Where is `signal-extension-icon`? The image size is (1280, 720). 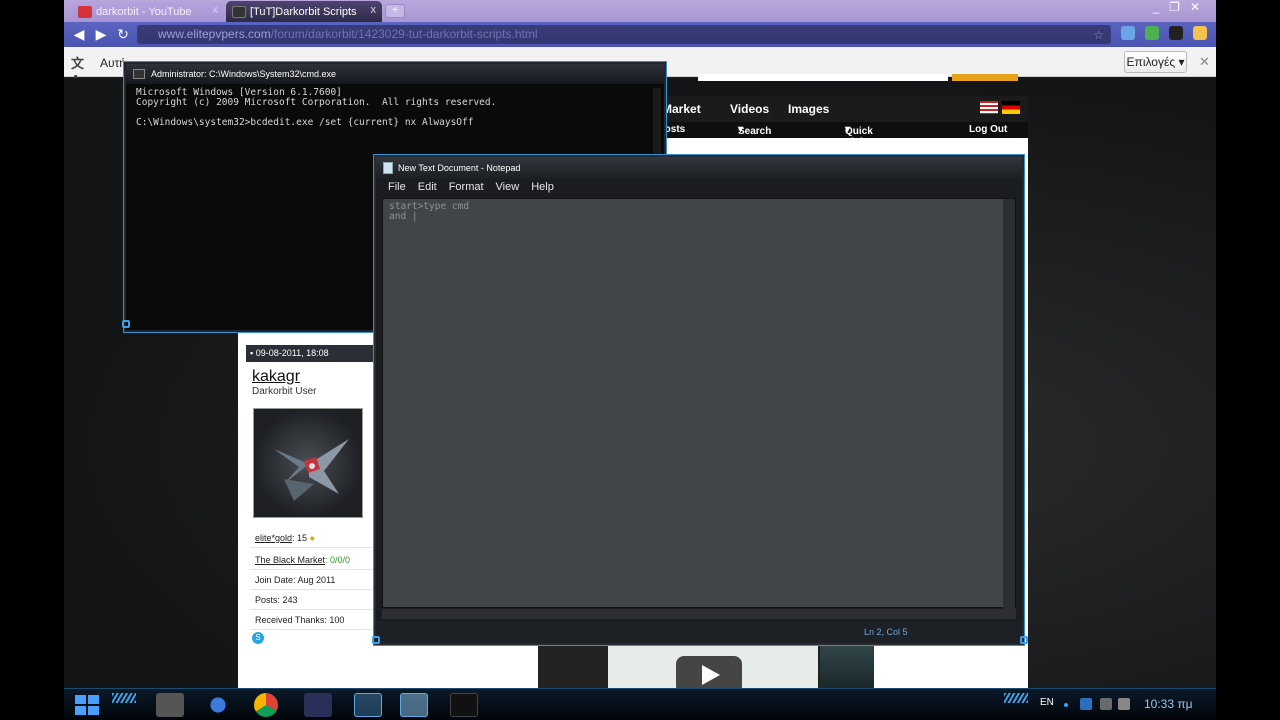
signal-extension-icon is located at coordinates (1152, 33).